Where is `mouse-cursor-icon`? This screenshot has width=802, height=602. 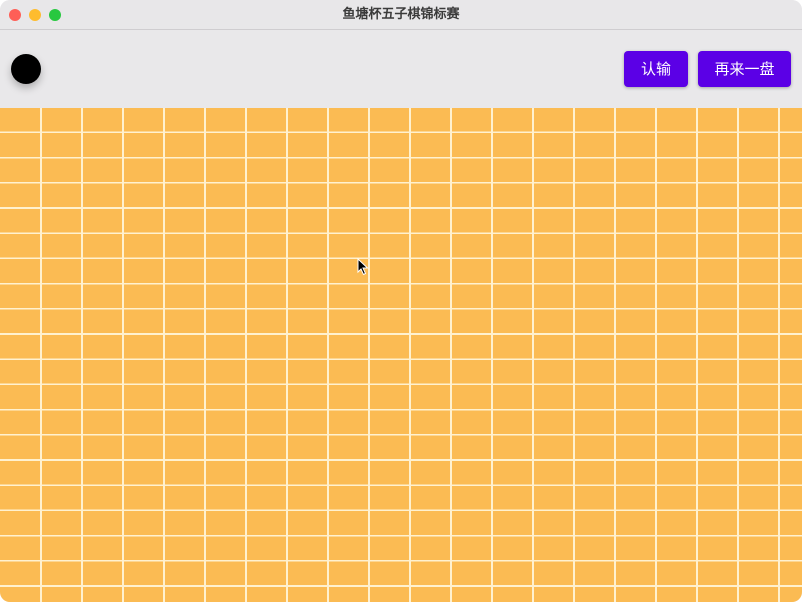 mouse-cursor-icon is located at coordinates (363, 267).